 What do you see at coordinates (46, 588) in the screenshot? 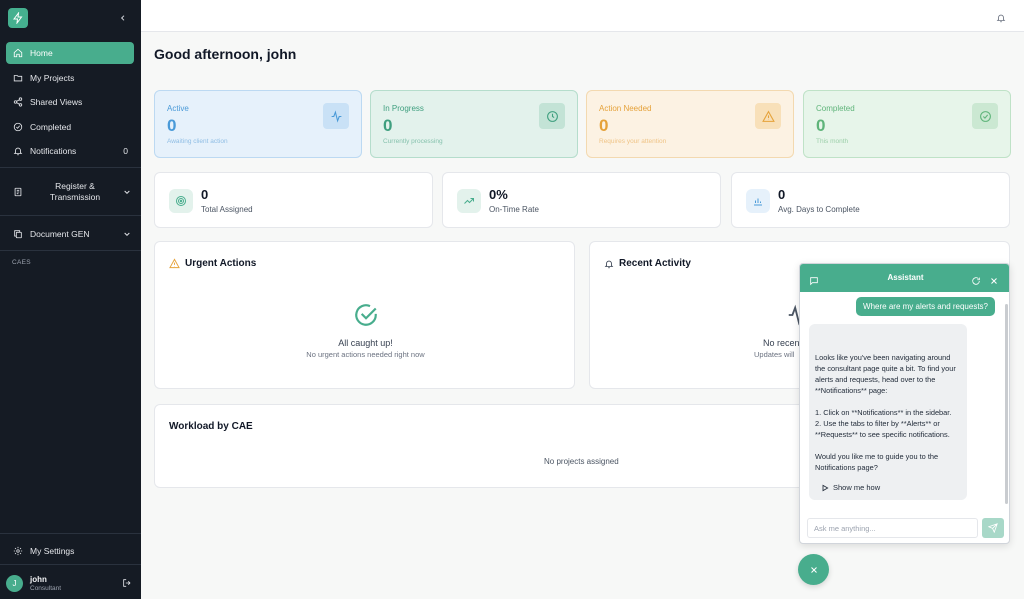
I see `user-role: Consultant` at bounding box center [46, 588].